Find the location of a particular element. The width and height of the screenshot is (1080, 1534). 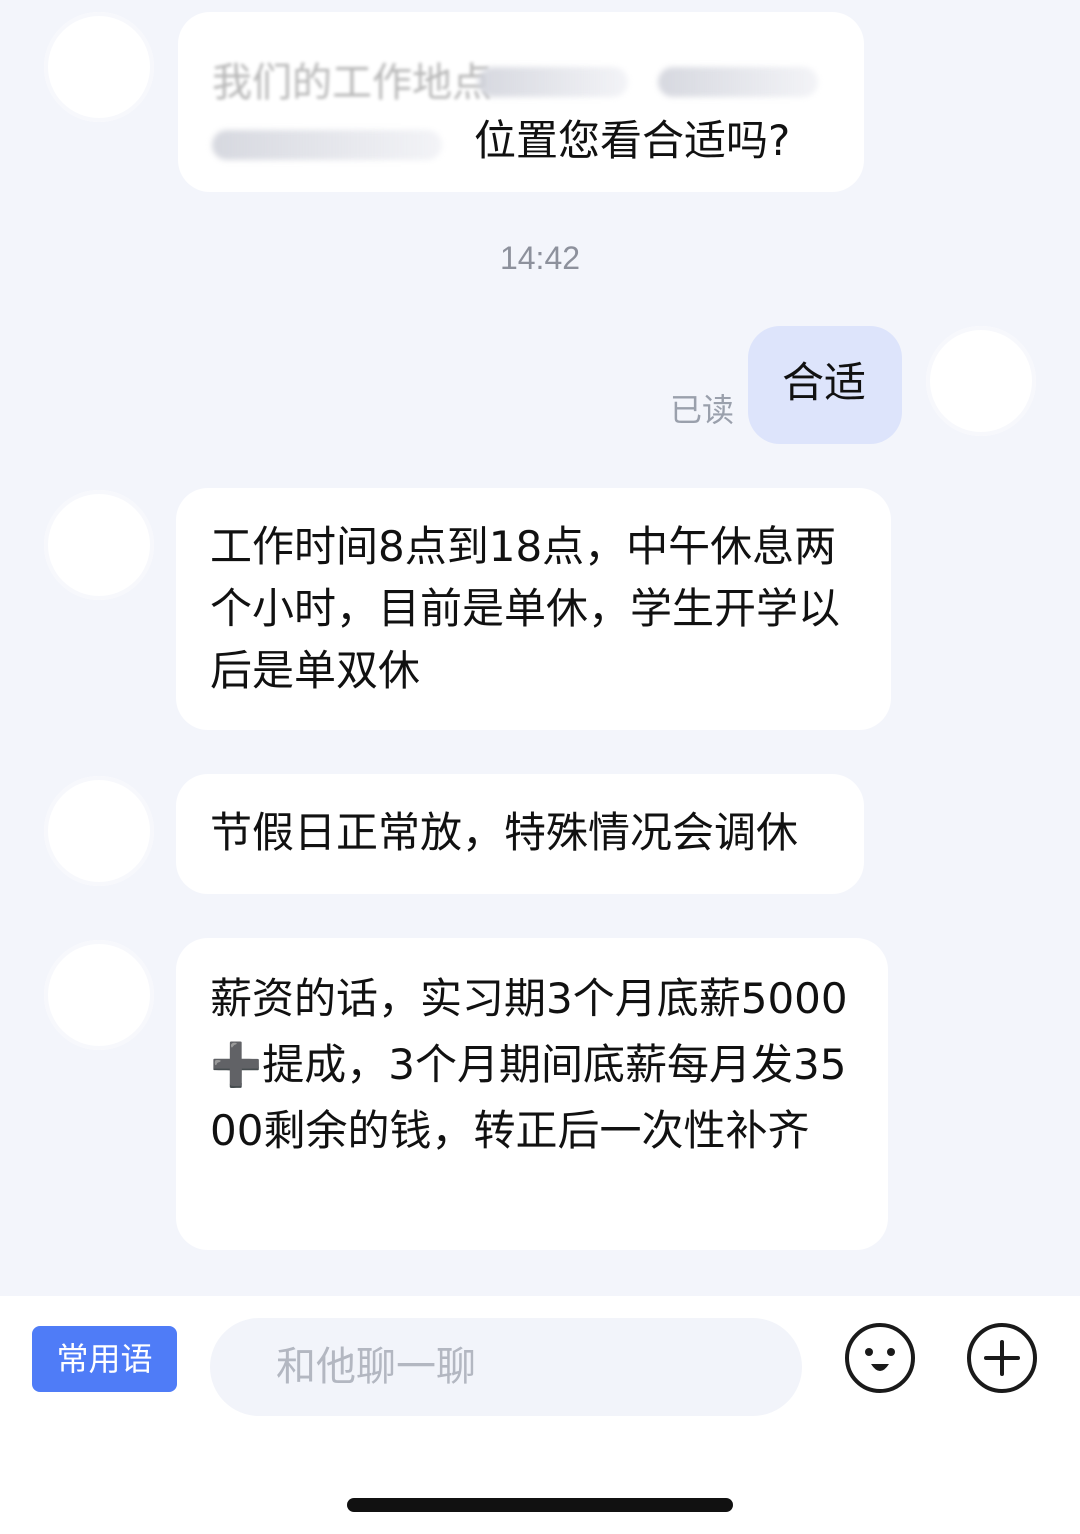

message-input: 和他聊一聊 is located at coordinates (506, 1367).